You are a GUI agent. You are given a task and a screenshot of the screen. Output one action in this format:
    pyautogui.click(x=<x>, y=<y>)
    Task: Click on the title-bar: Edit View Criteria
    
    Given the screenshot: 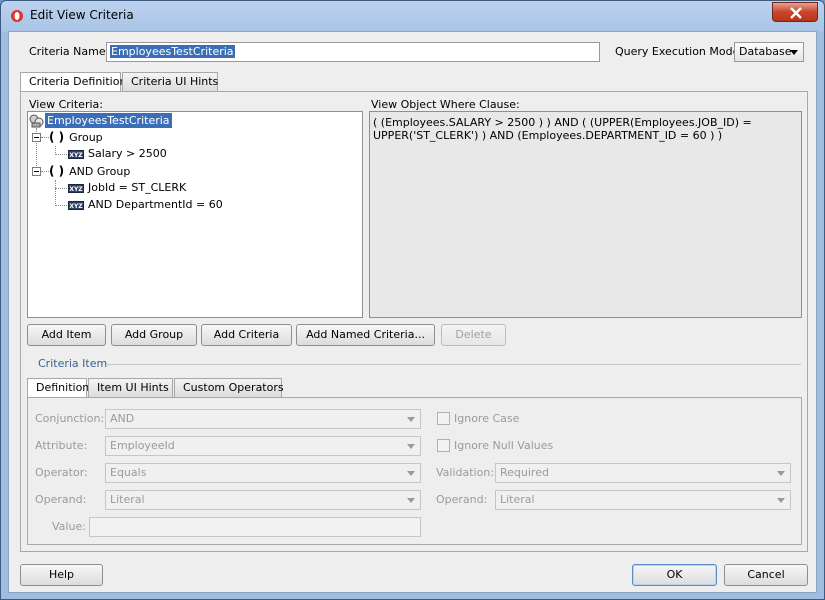 What is the action you would take?
    pyautogui.click(x=412, y=16)
    